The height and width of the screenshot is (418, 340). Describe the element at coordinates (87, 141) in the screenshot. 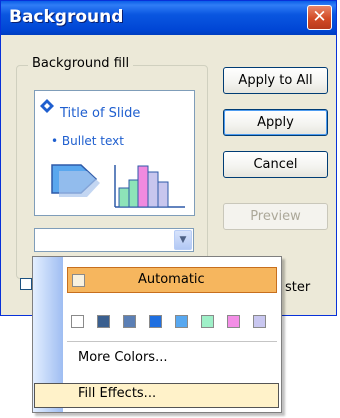

I see `preview-bullet-text: • Bullet text` at that location.